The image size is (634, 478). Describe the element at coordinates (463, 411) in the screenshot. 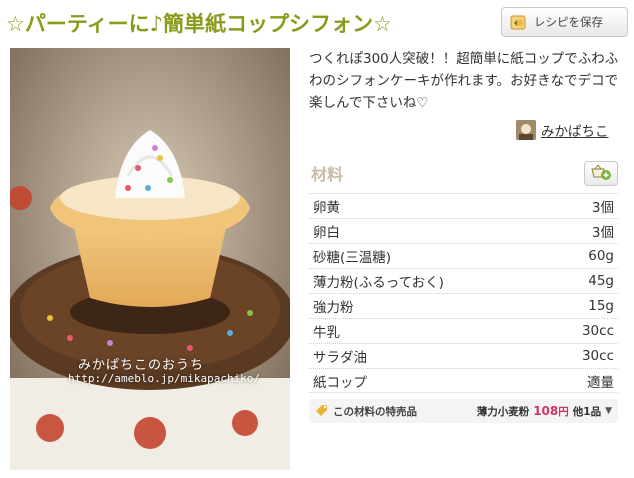

I see `sale-items-bar: この材料の特売品 薄力小麦粉 108 円 他1品 ▼` at that location.